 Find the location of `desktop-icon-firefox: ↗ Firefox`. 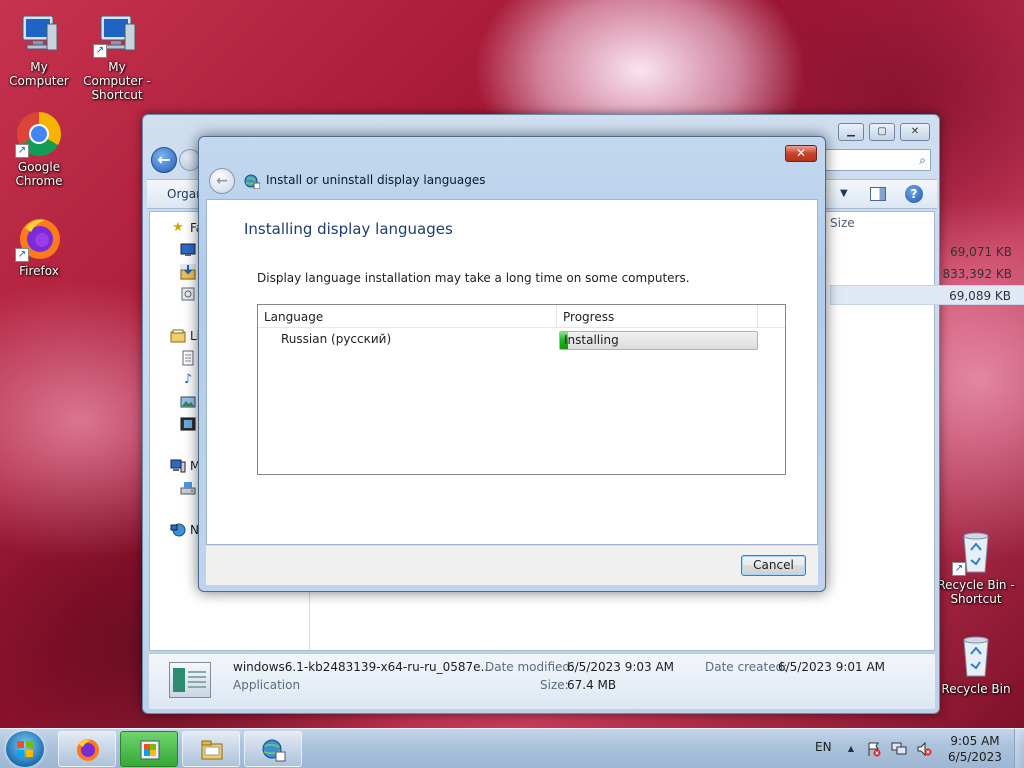

desktop-icon-firefox: ↗ Firefox is located at coordinates (39, 246).